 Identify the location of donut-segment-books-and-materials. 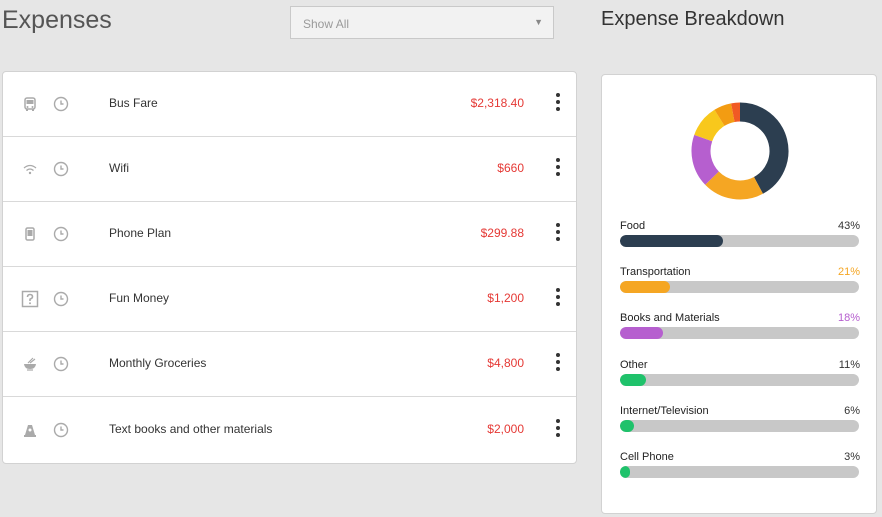
(705, 159).